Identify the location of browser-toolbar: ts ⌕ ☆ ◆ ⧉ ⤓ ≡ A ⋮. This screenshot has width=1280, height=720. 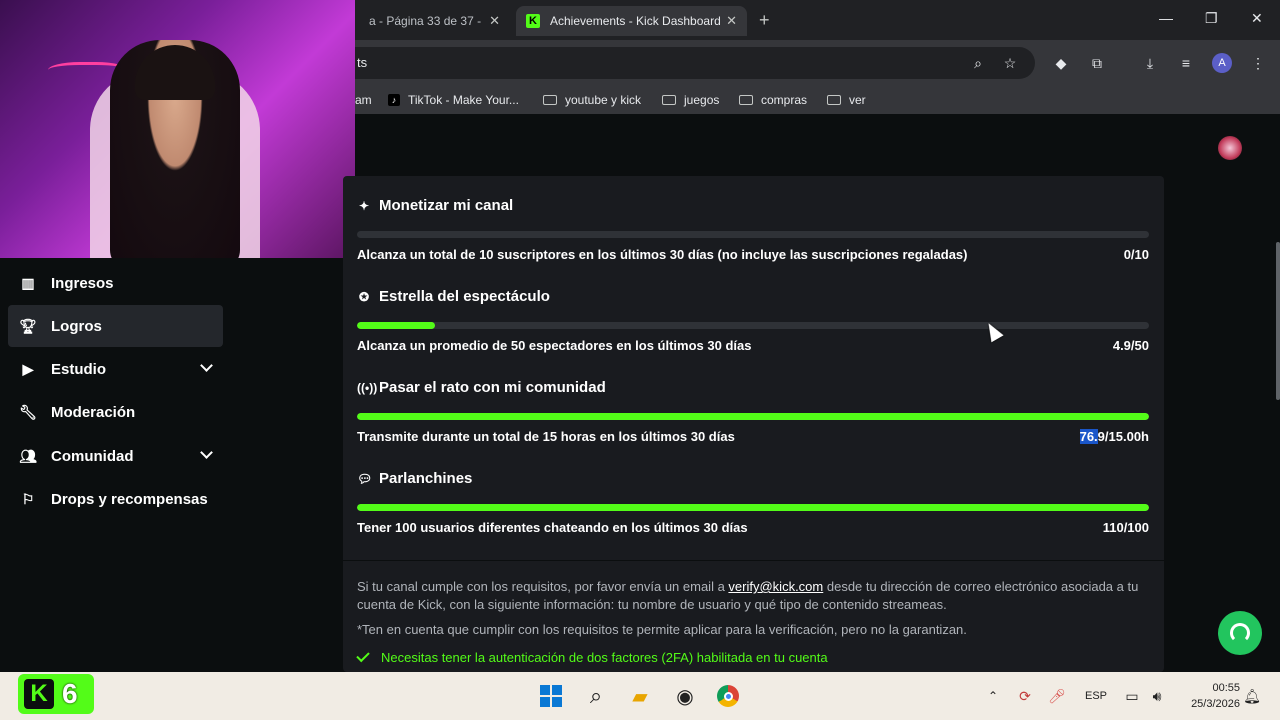
(817, 63).